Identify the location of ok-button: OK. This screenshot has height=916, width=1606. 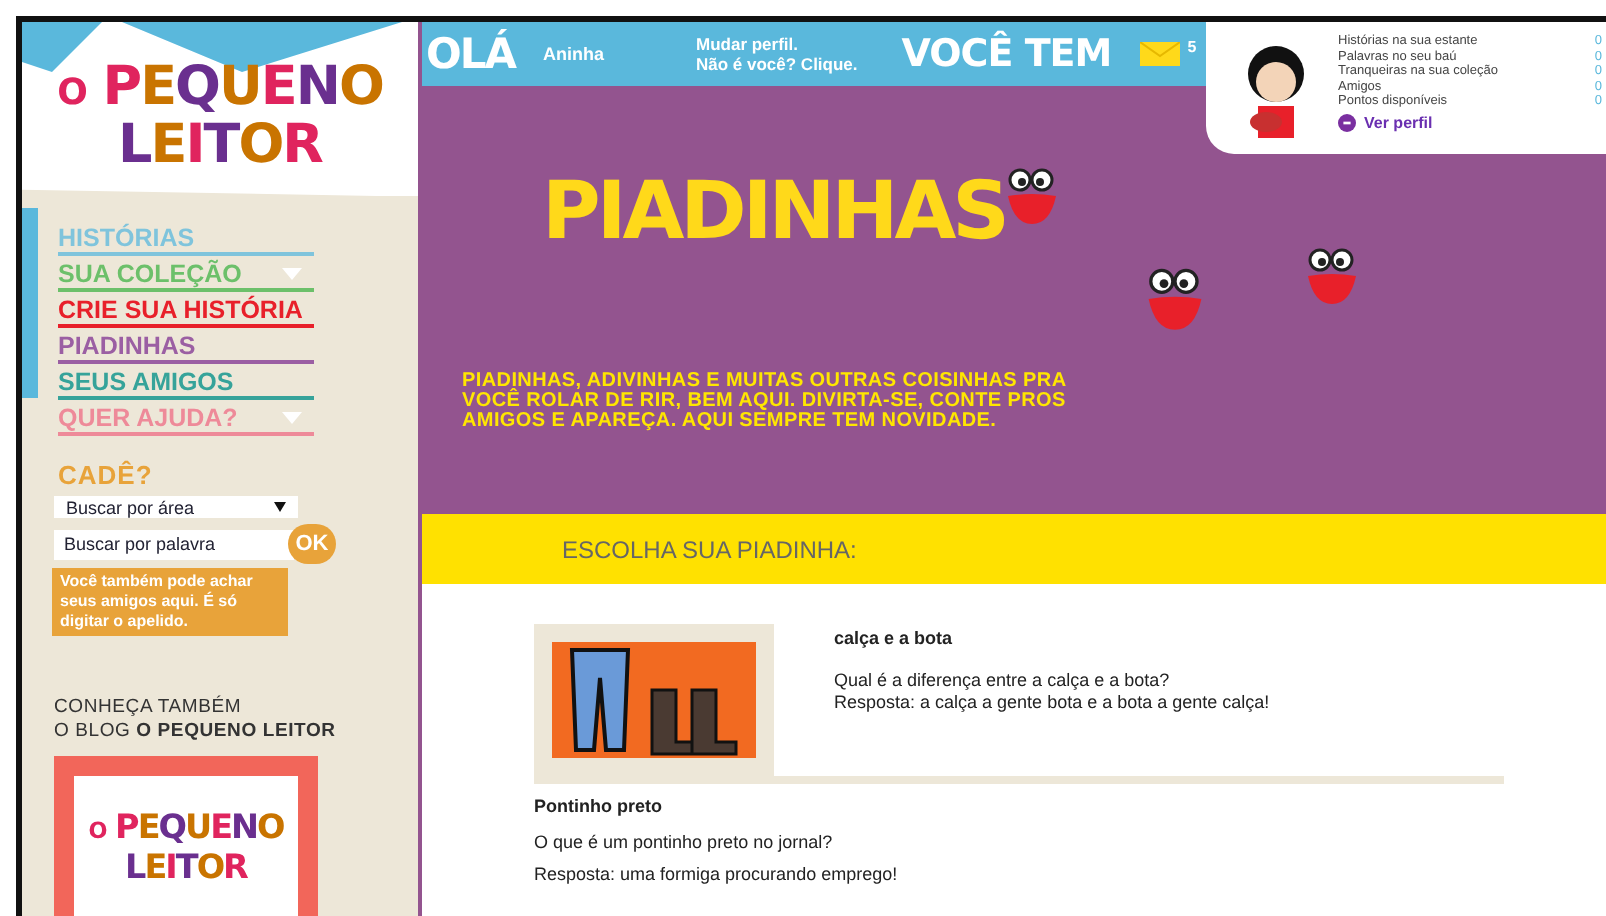
(312, 544).